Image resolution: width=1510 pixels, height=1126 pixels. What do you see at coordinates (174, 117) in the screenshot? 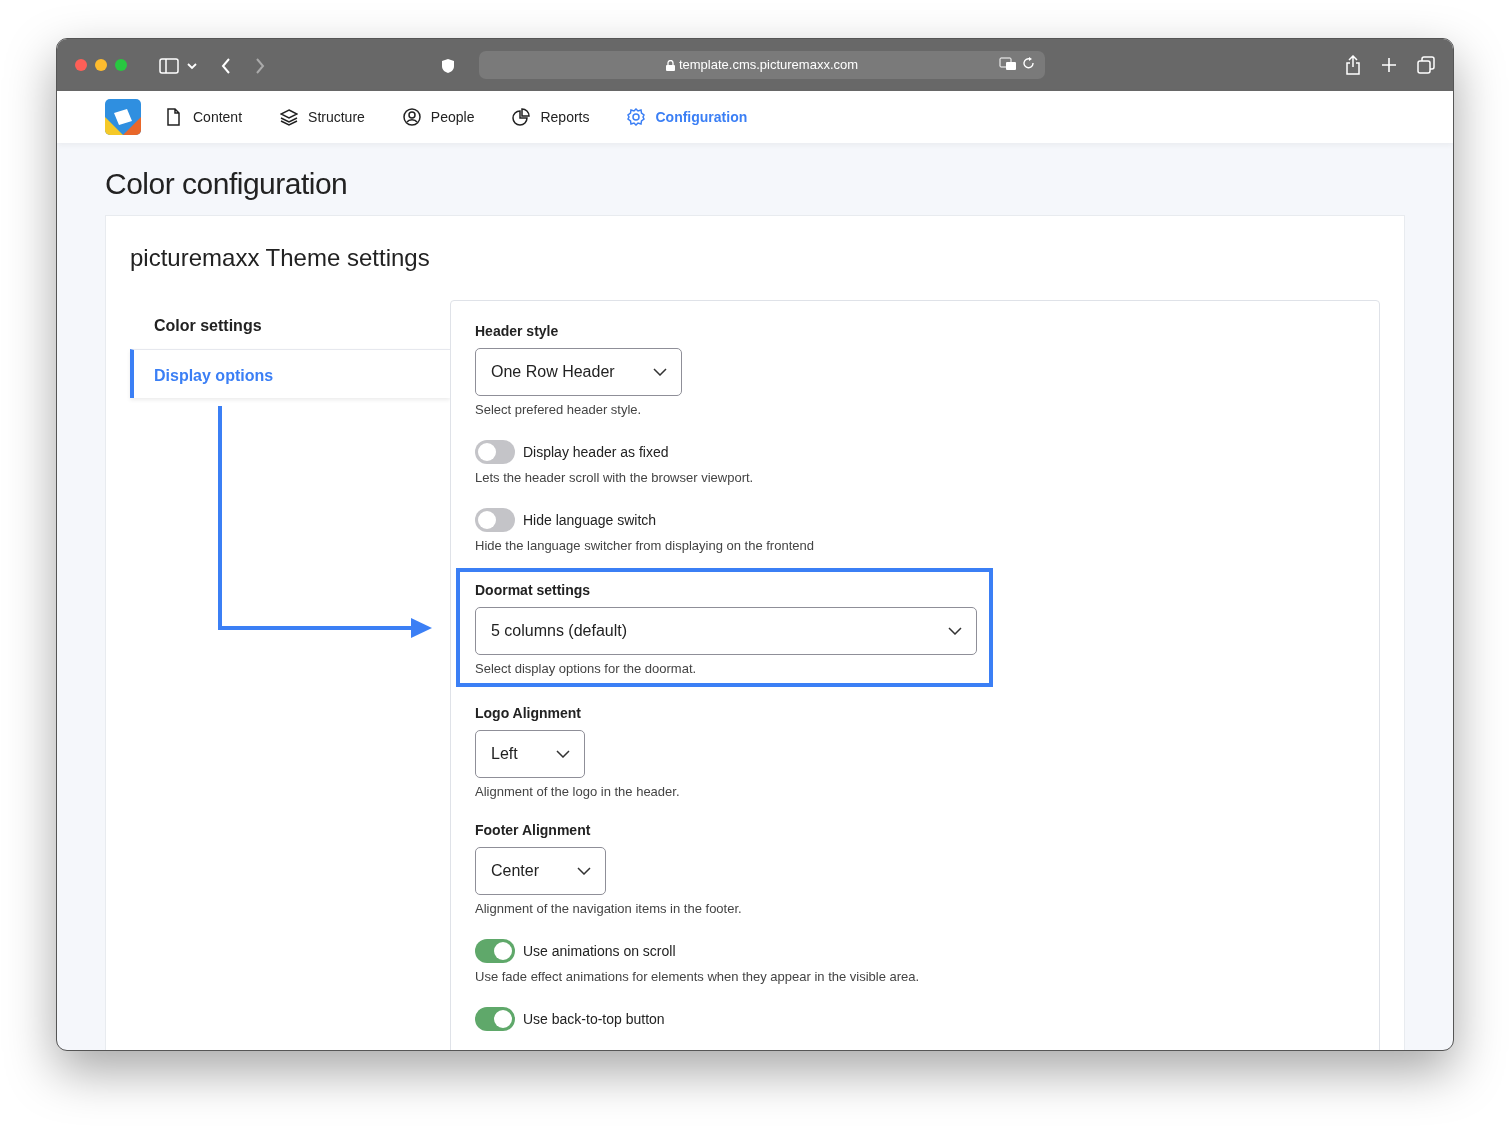
I see `document-icon` at bounding box center [174, 117].